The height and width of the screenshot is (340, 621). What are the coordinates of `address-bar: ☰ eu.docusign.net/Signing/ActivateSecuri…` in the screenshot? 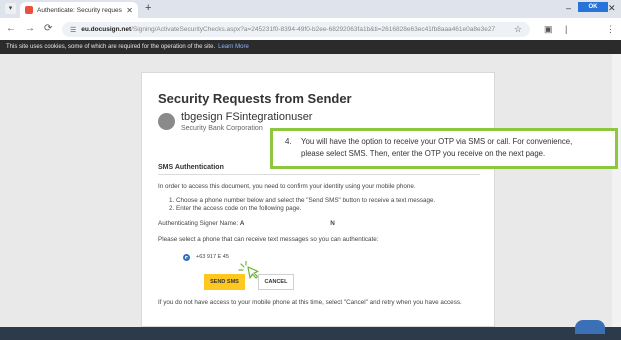 It's located at (296, 29).